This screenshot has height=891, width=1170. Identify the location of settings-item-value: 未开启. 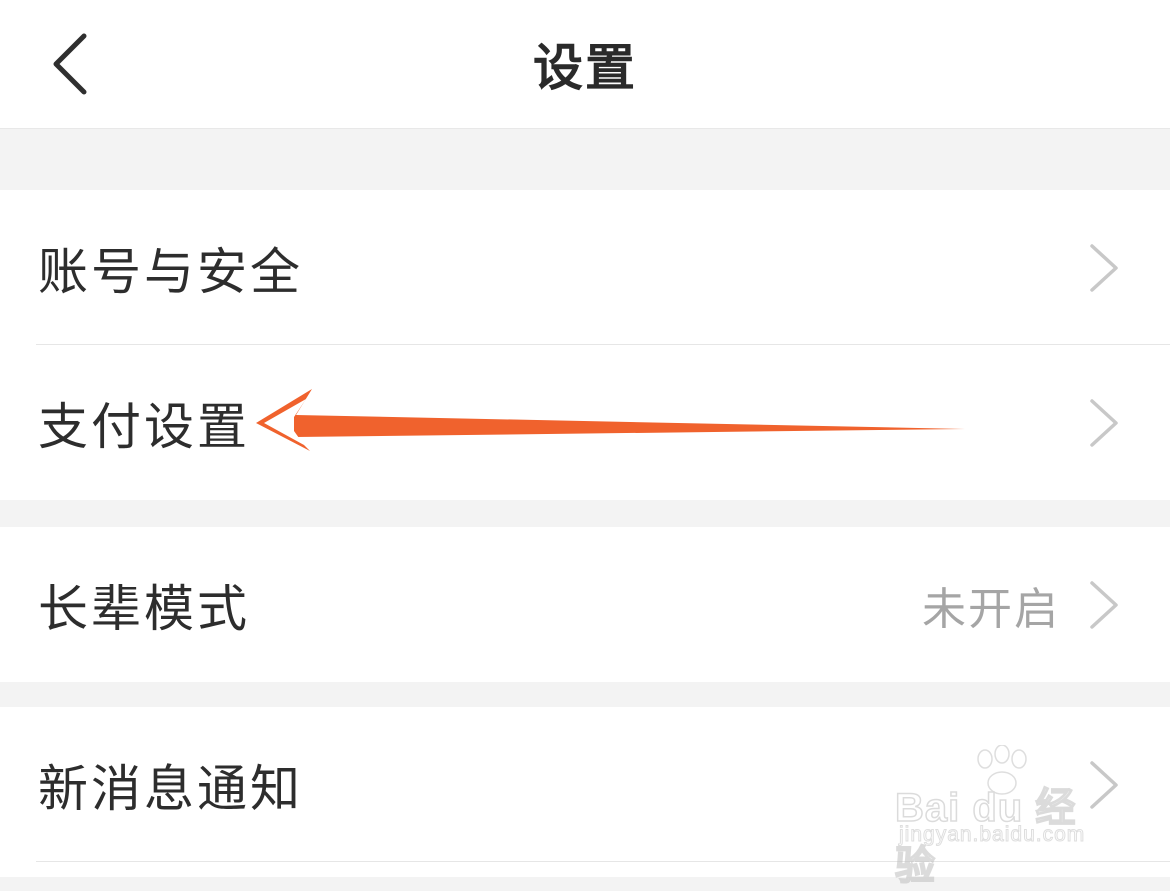
(991, 609).